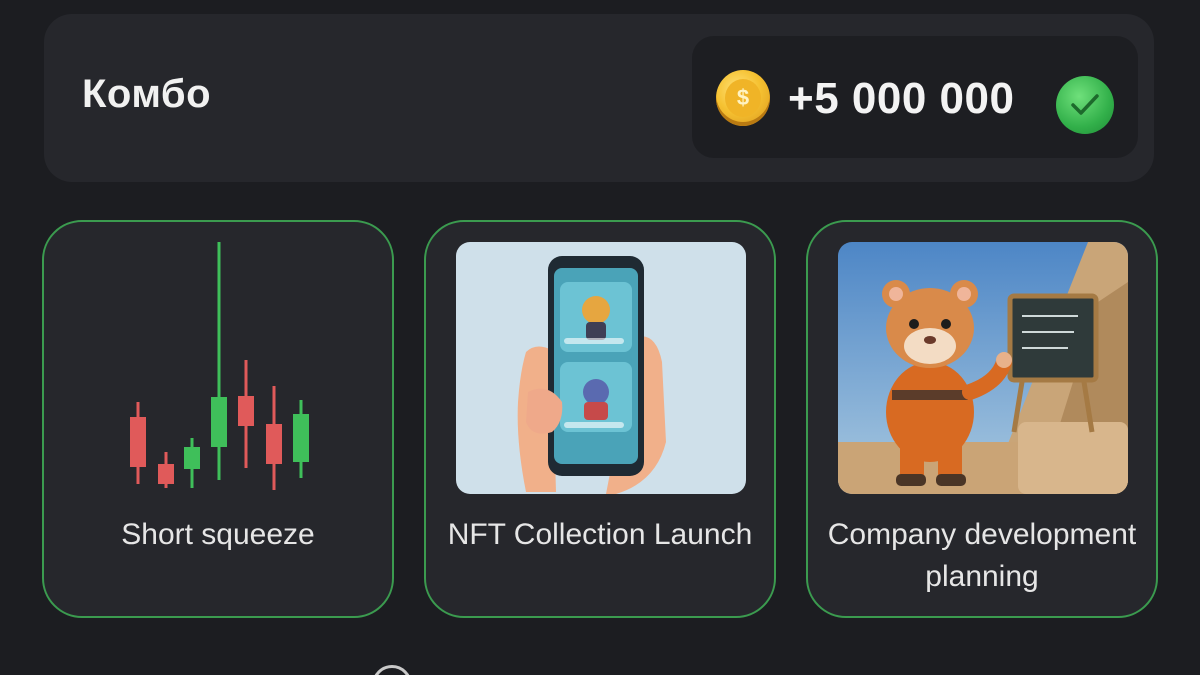 Image resolution: width=1200 pixels, height=675 pixels. I want to click on check-icon, so click(1085, 105).